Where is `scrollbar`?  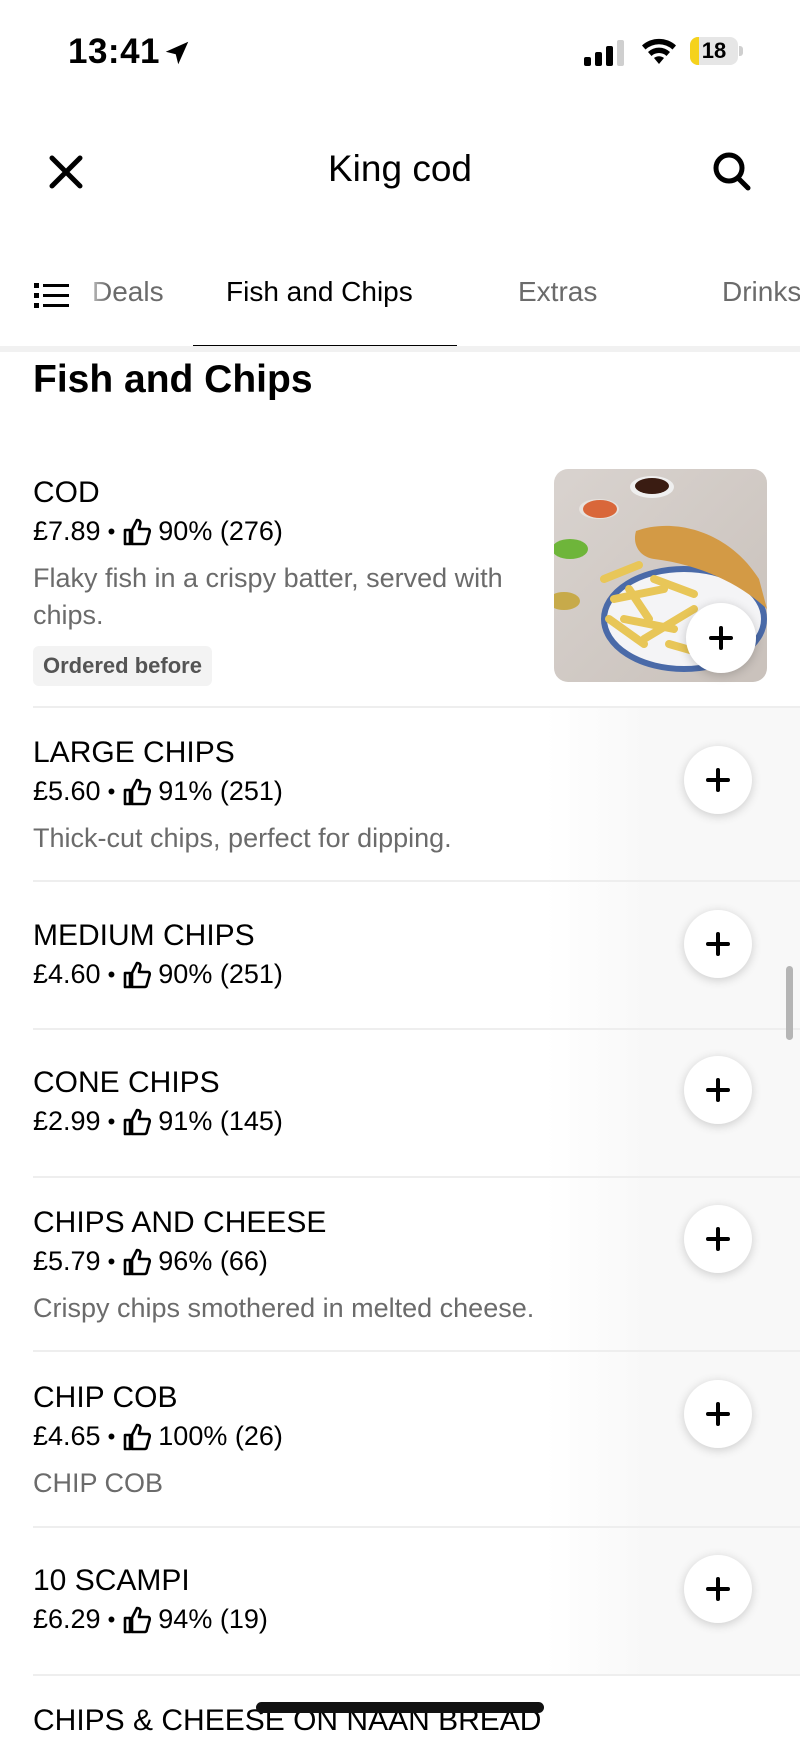 scrollbar is located at coordinates (789, 1003).